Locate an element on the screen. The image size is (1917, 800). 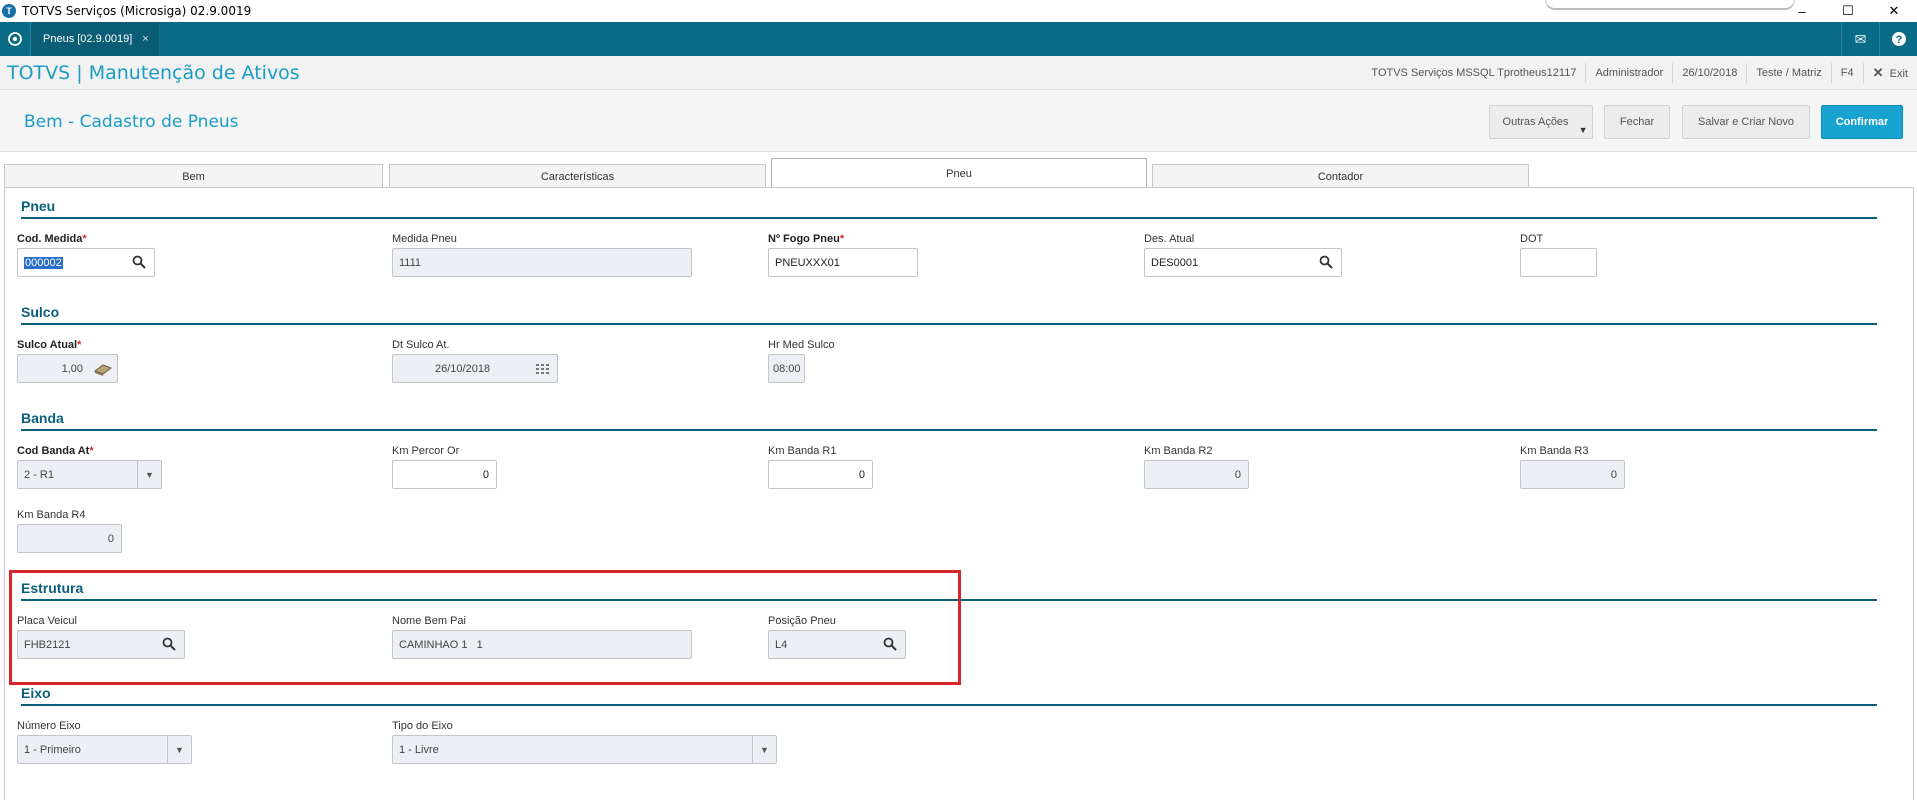
tab-pneus: Pneus [02.9.0019] × is located at coordinates (94, 39).